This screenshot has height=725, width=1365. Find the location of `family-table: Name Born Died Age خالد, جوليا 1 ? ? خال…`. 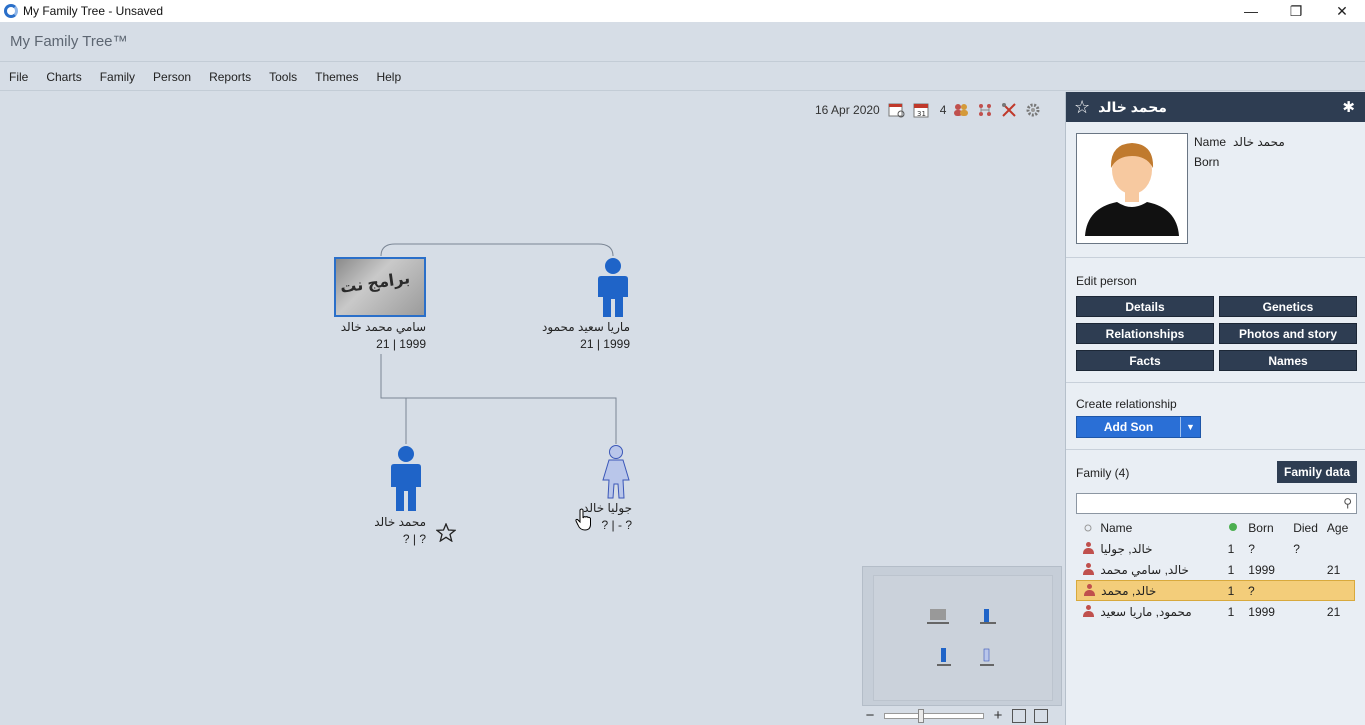

family-table: Name Born Died Age خالد, جوليا 1 ? ? خال… is located at coordinates (1215, 569).